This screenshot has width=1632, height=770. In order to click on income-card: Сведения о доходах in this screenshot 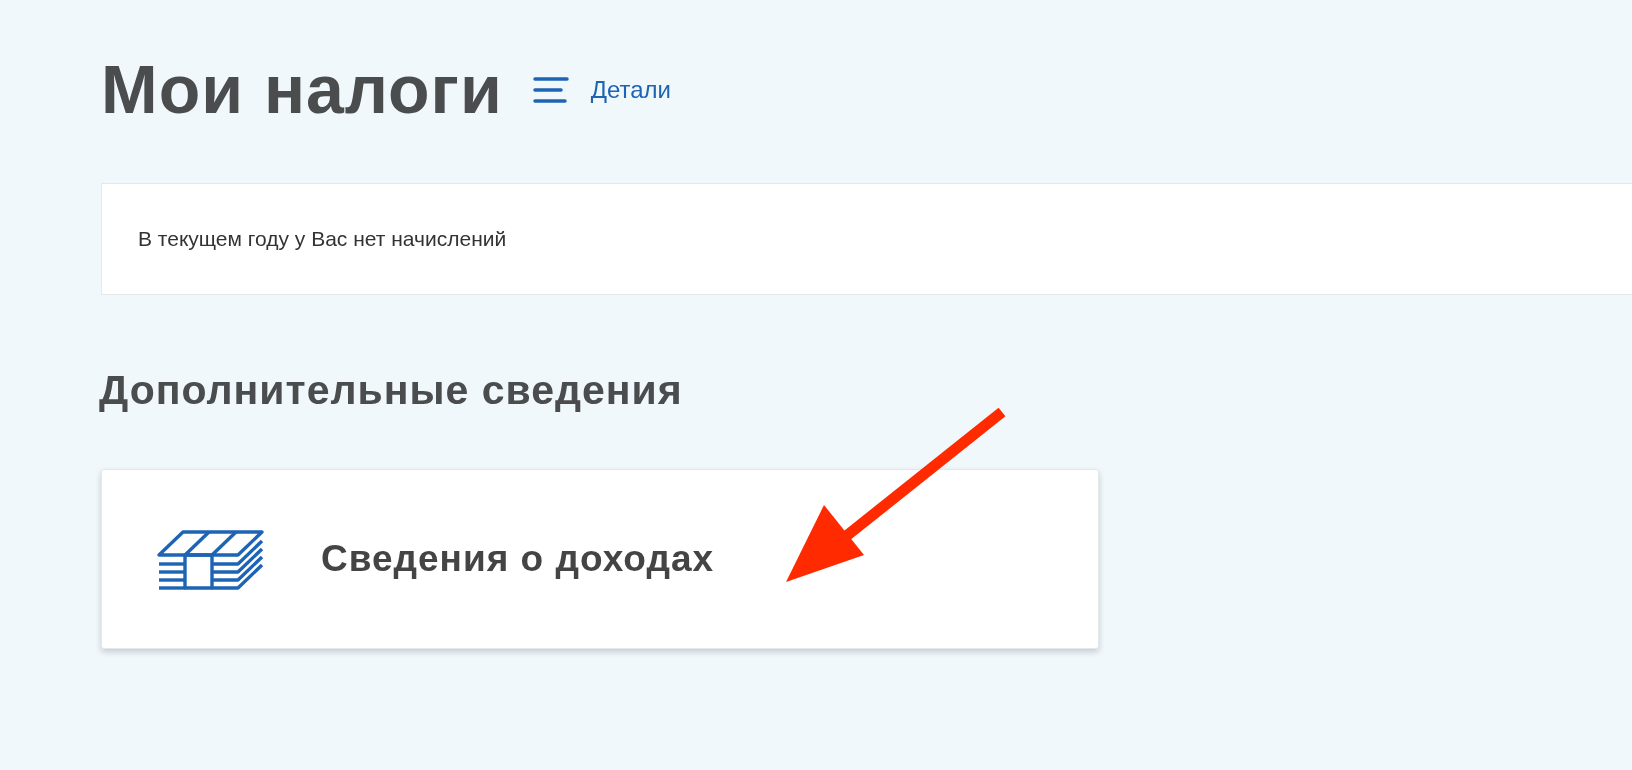, I will do `click(600, 559)`.